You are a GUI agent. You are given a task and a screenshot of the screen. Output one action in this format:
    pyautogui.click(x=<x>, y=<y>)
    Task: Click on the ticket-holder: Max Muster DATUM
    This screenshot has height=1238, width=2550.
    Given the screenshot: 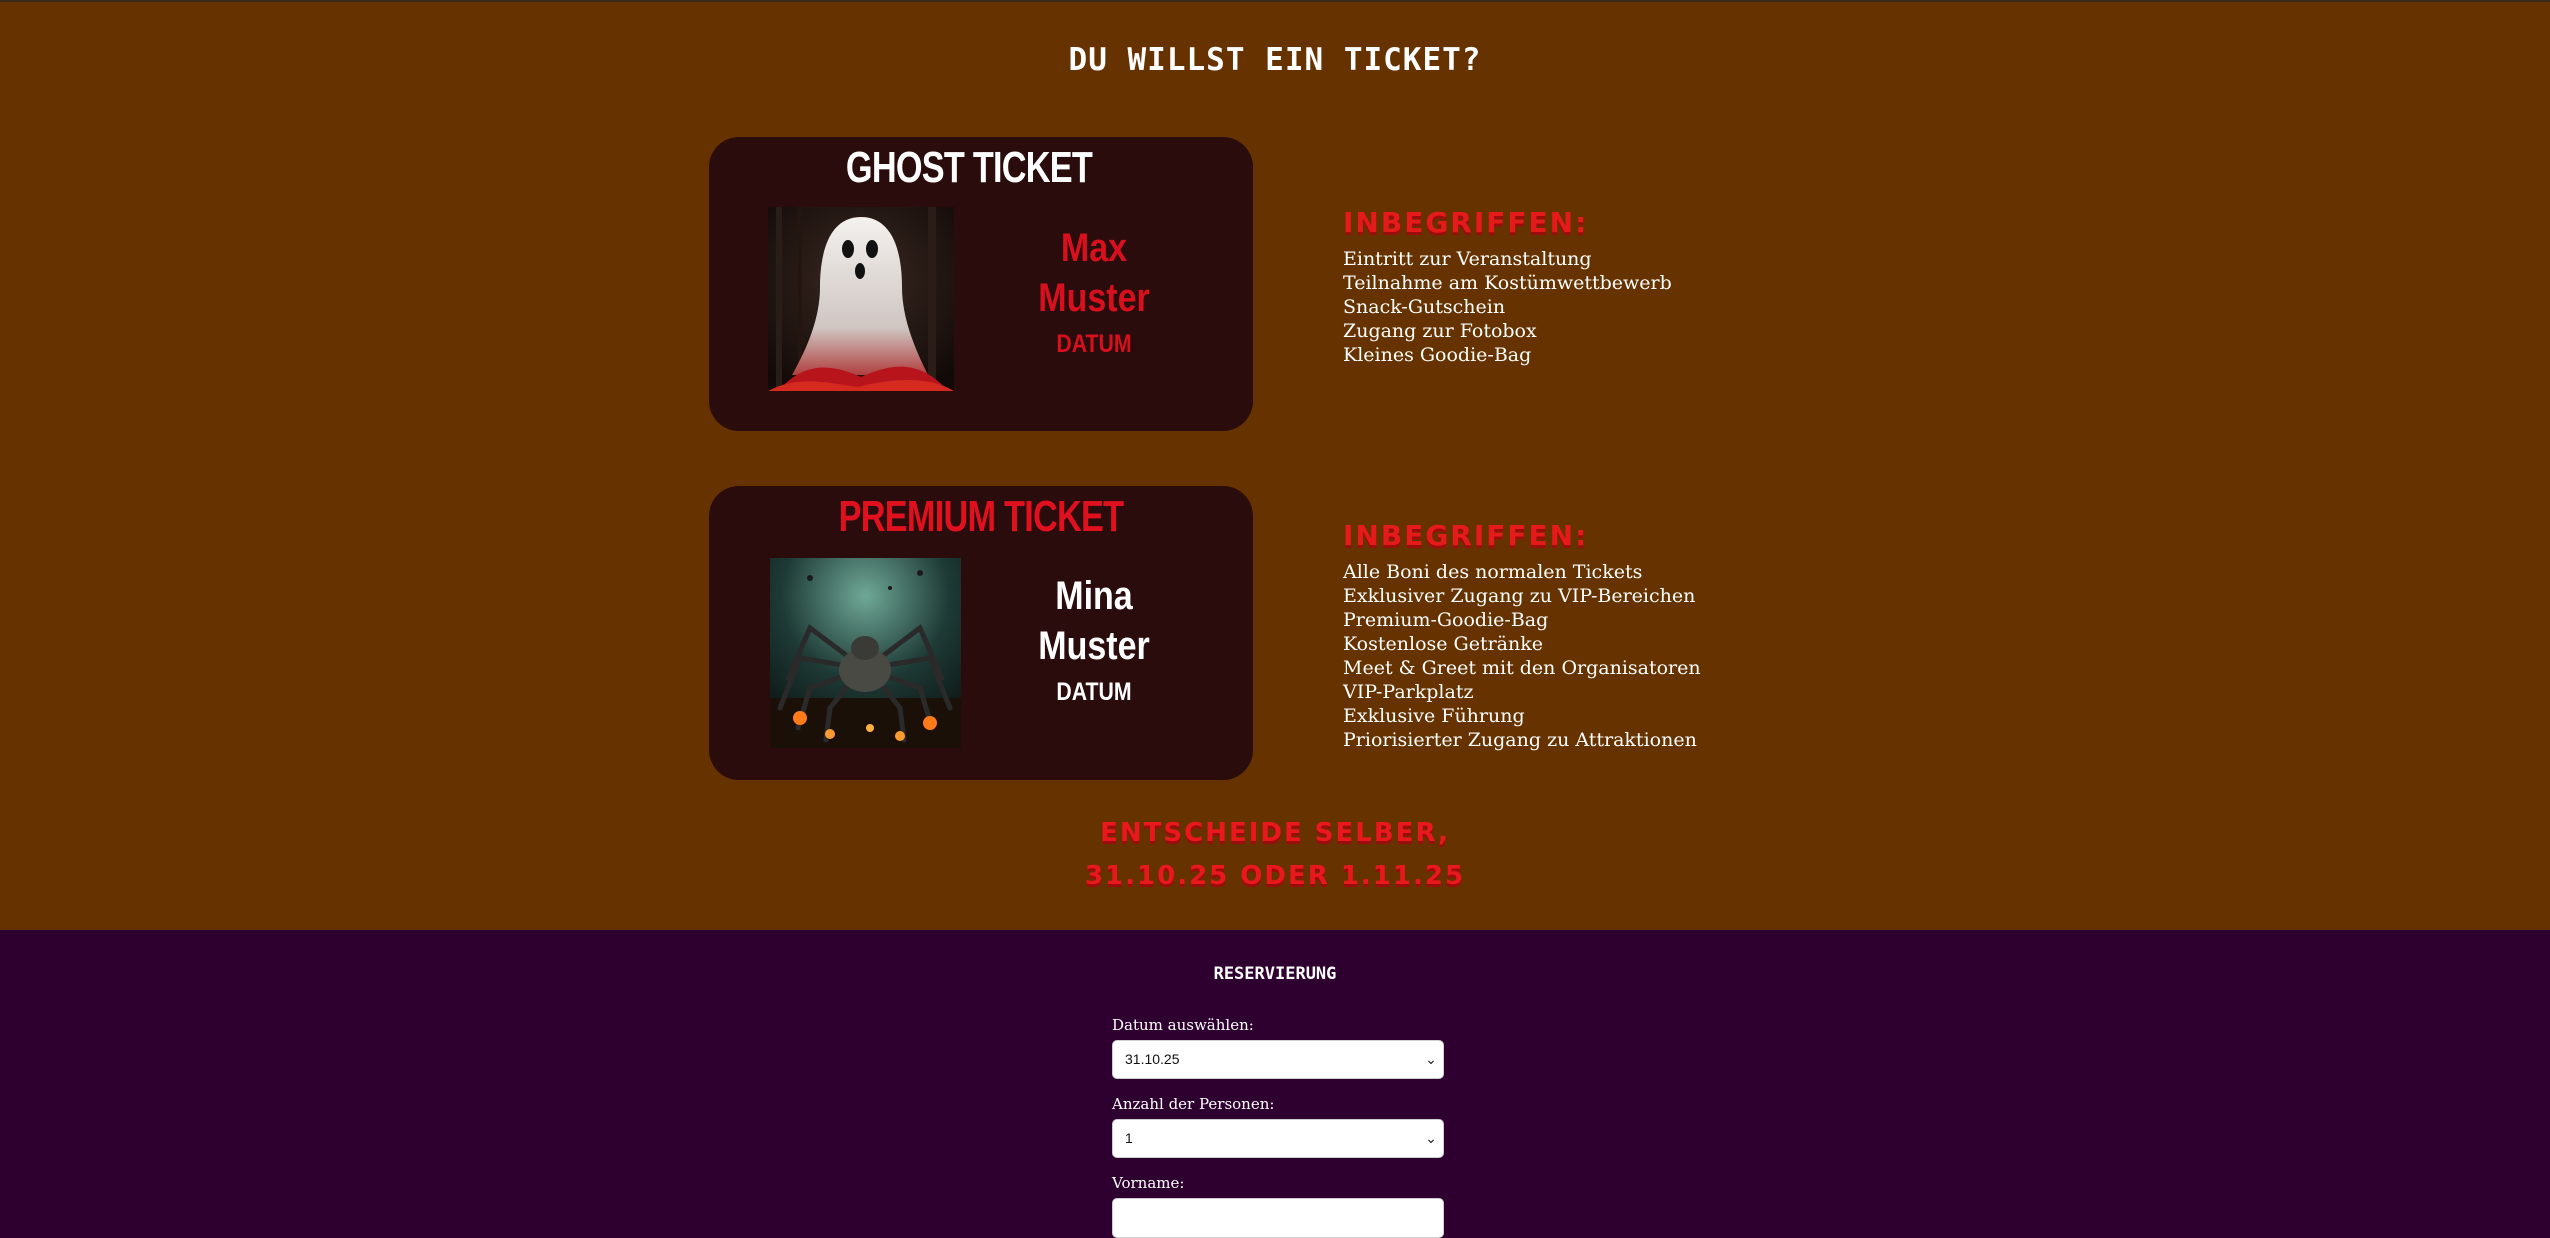 What is the action you would take?
    pyautogui.click(x=1094, y=293)
    